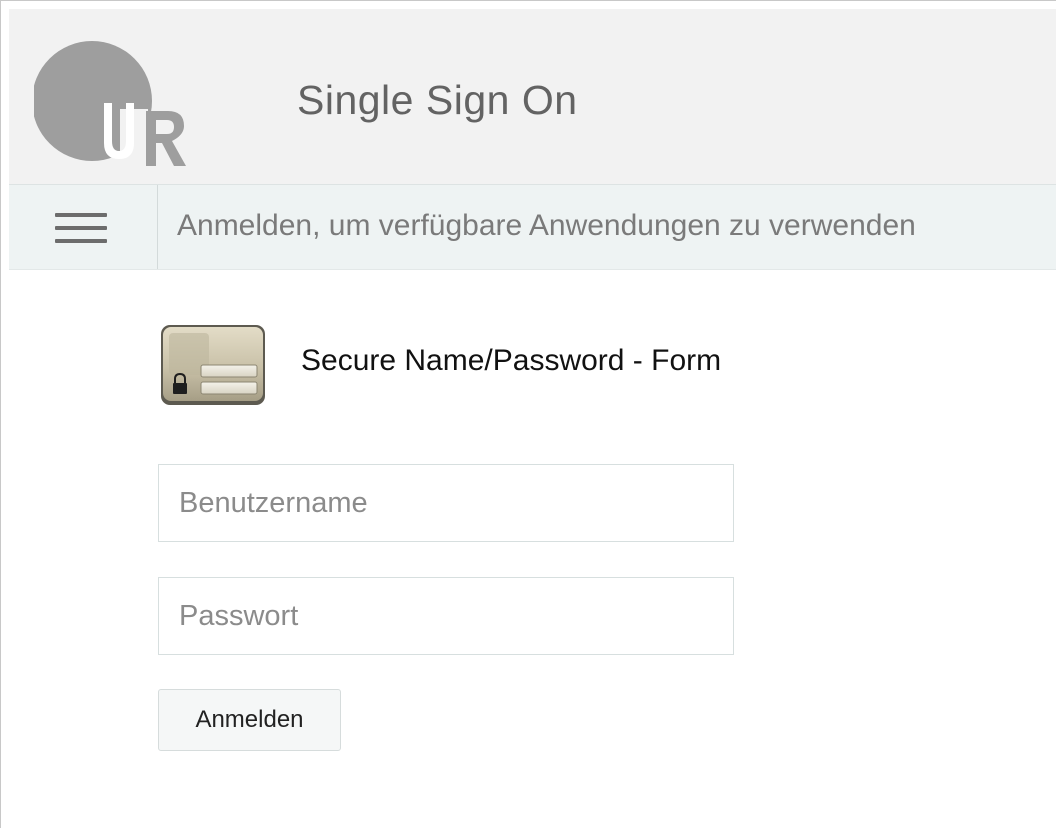  I want to click on auth-method-title: Secure Name/Password - Form, so click(511, 360).